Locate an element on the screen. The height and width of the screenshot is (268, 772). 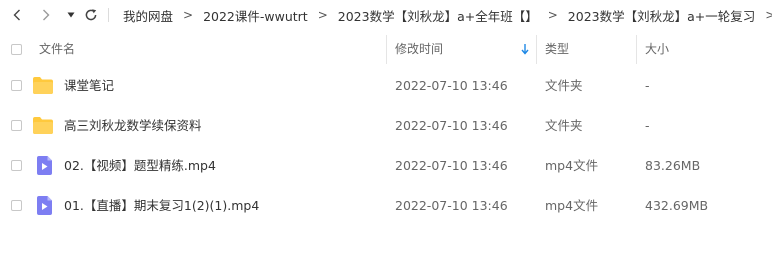
table-header: 文件名 修改时间 类型 大小 is located at coordinates (386, 49).